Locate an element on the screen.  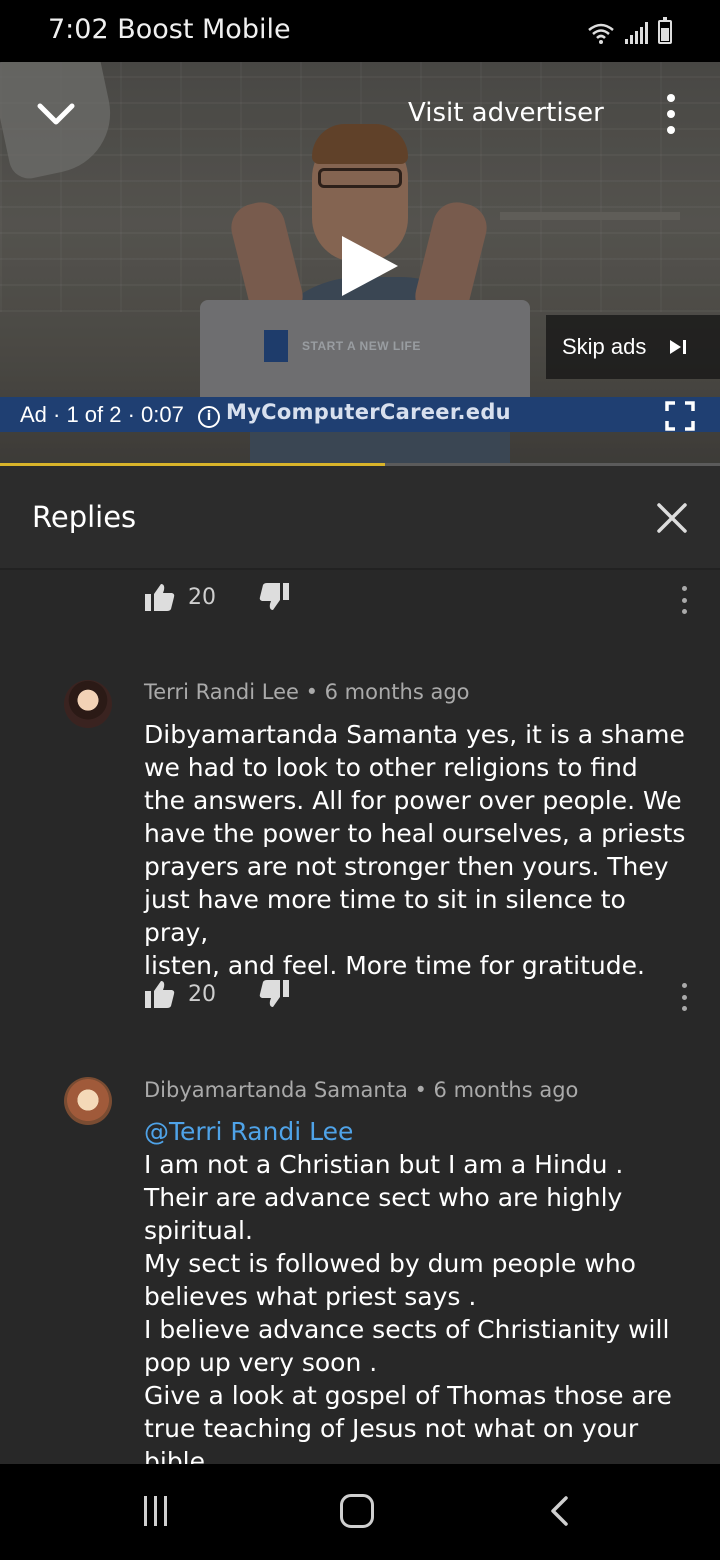
home-icon is located at coordinates (357, 1511).